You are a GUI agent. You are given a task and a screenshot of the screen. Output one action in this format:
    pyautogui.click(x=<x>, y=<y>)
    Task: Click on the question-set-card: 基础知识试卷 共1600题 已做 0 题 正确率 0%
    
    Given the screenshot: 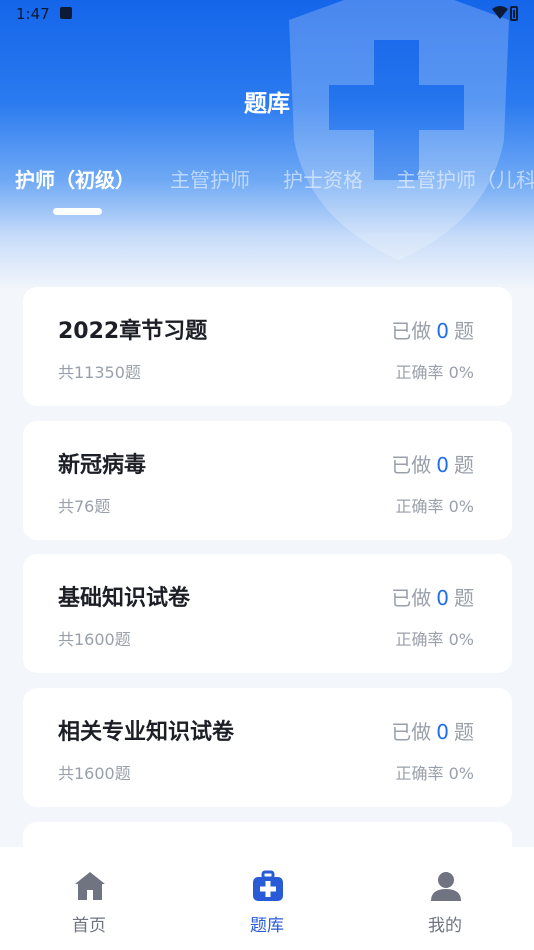 What is the action you would take?
    pyautogui.click(x=267, y=613)
    